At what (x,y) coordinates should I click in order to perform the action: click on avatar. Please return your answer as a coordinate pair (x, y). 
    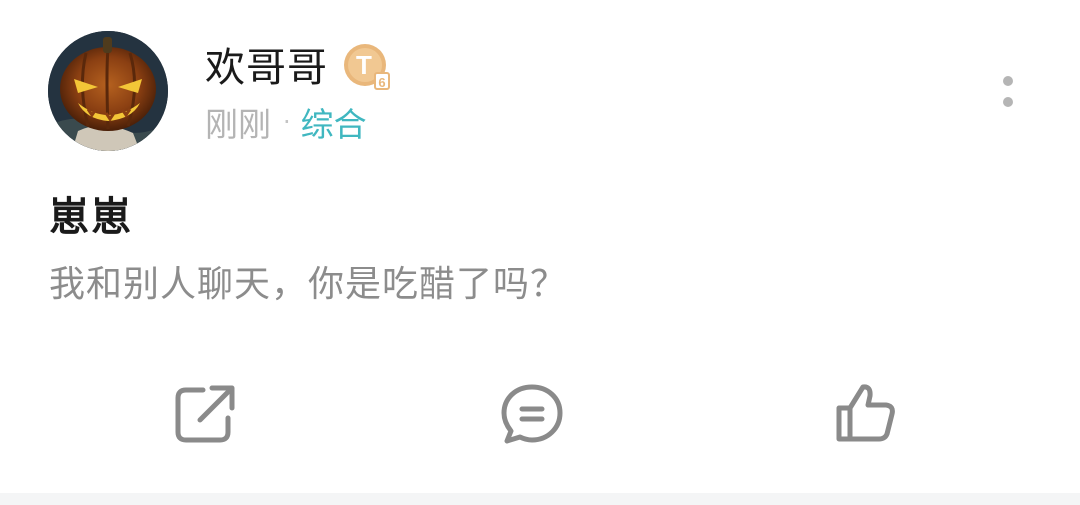
    Looking at the image, I should click on (108, 91).